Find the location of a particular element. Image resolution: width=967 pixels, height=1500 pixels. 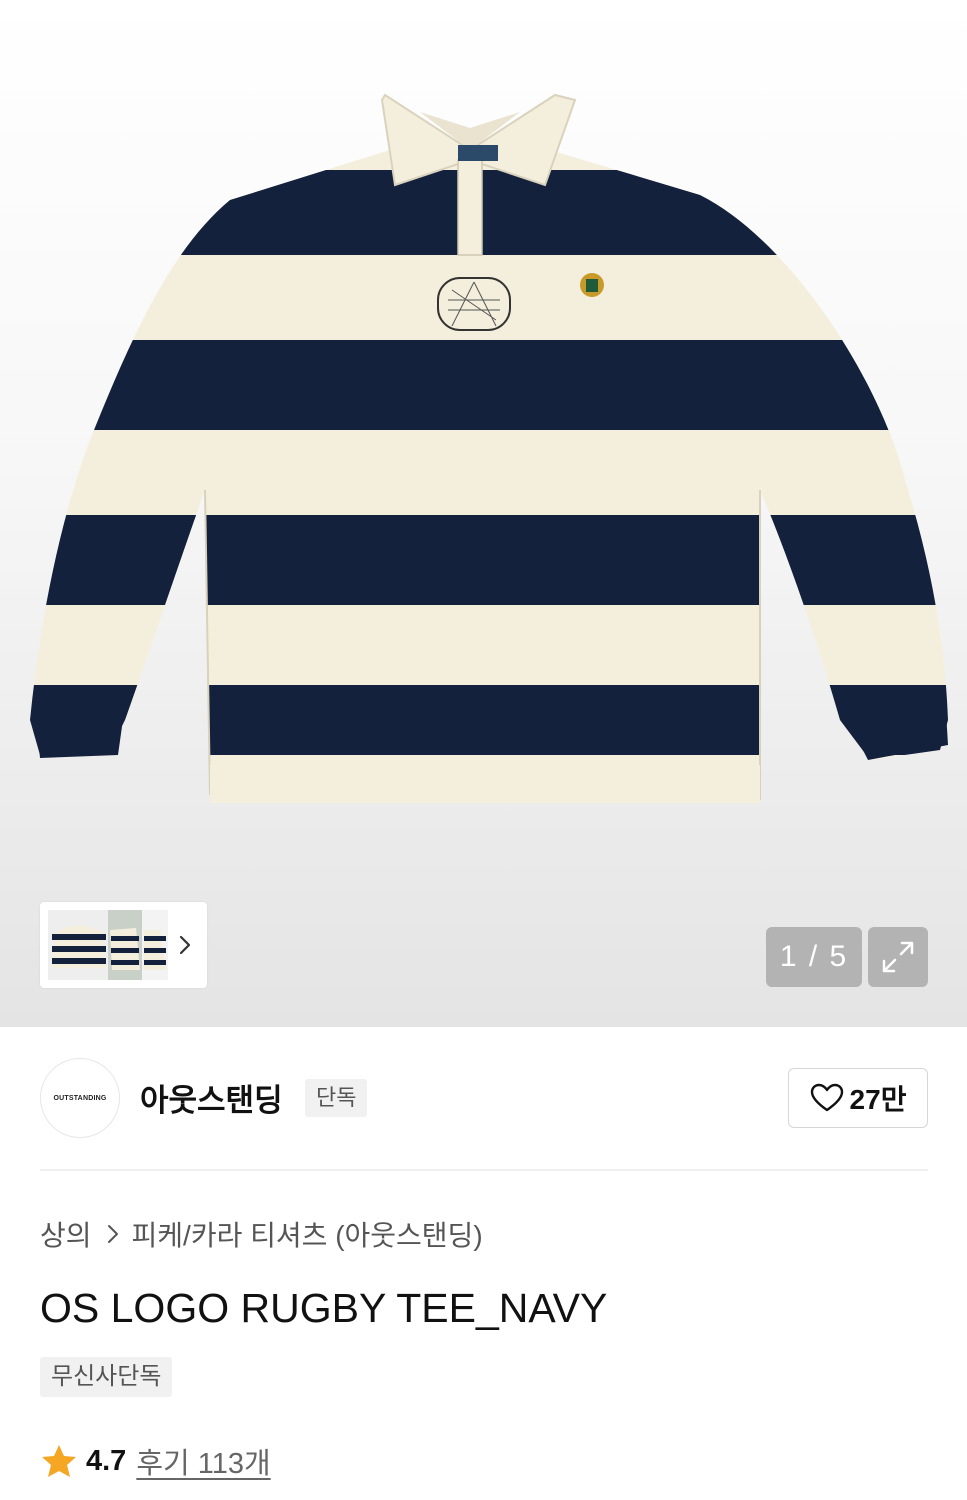

thumbnail-strip is located at coordinates (123, 945).